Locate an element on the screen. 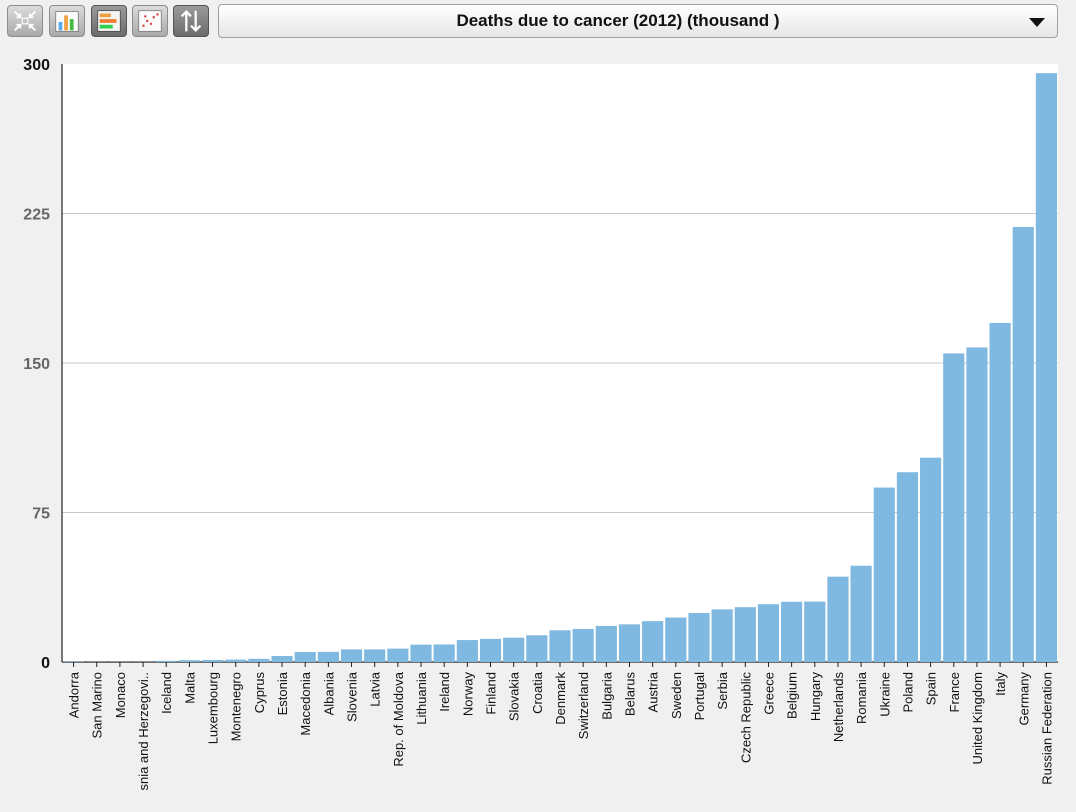 The width and height of the screenshot is (1076, 812). collapse-button is located at coordinates (25, 21).